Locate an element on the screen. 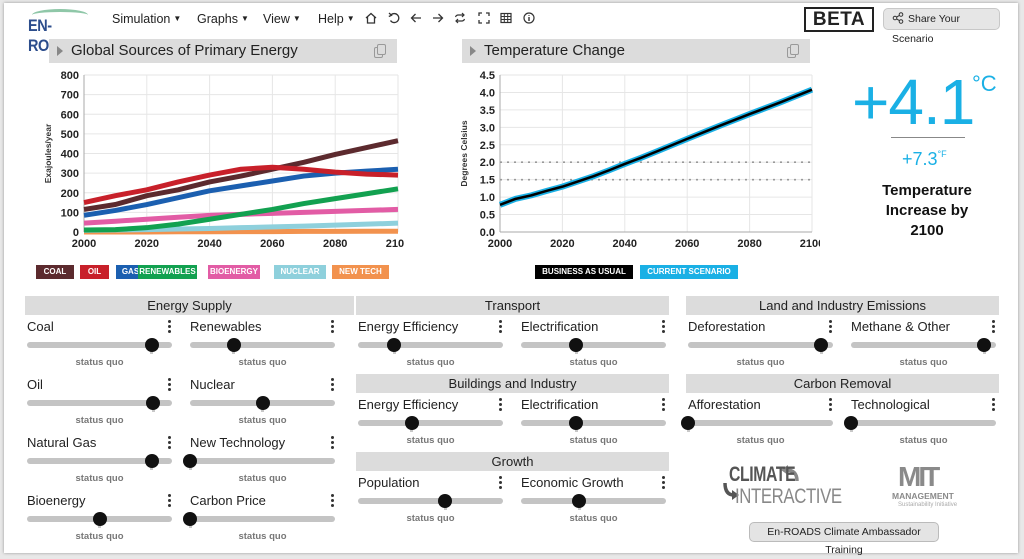 This screenshot has width=1024, height=559. refresh-icon is located at coordinates (460, 19).